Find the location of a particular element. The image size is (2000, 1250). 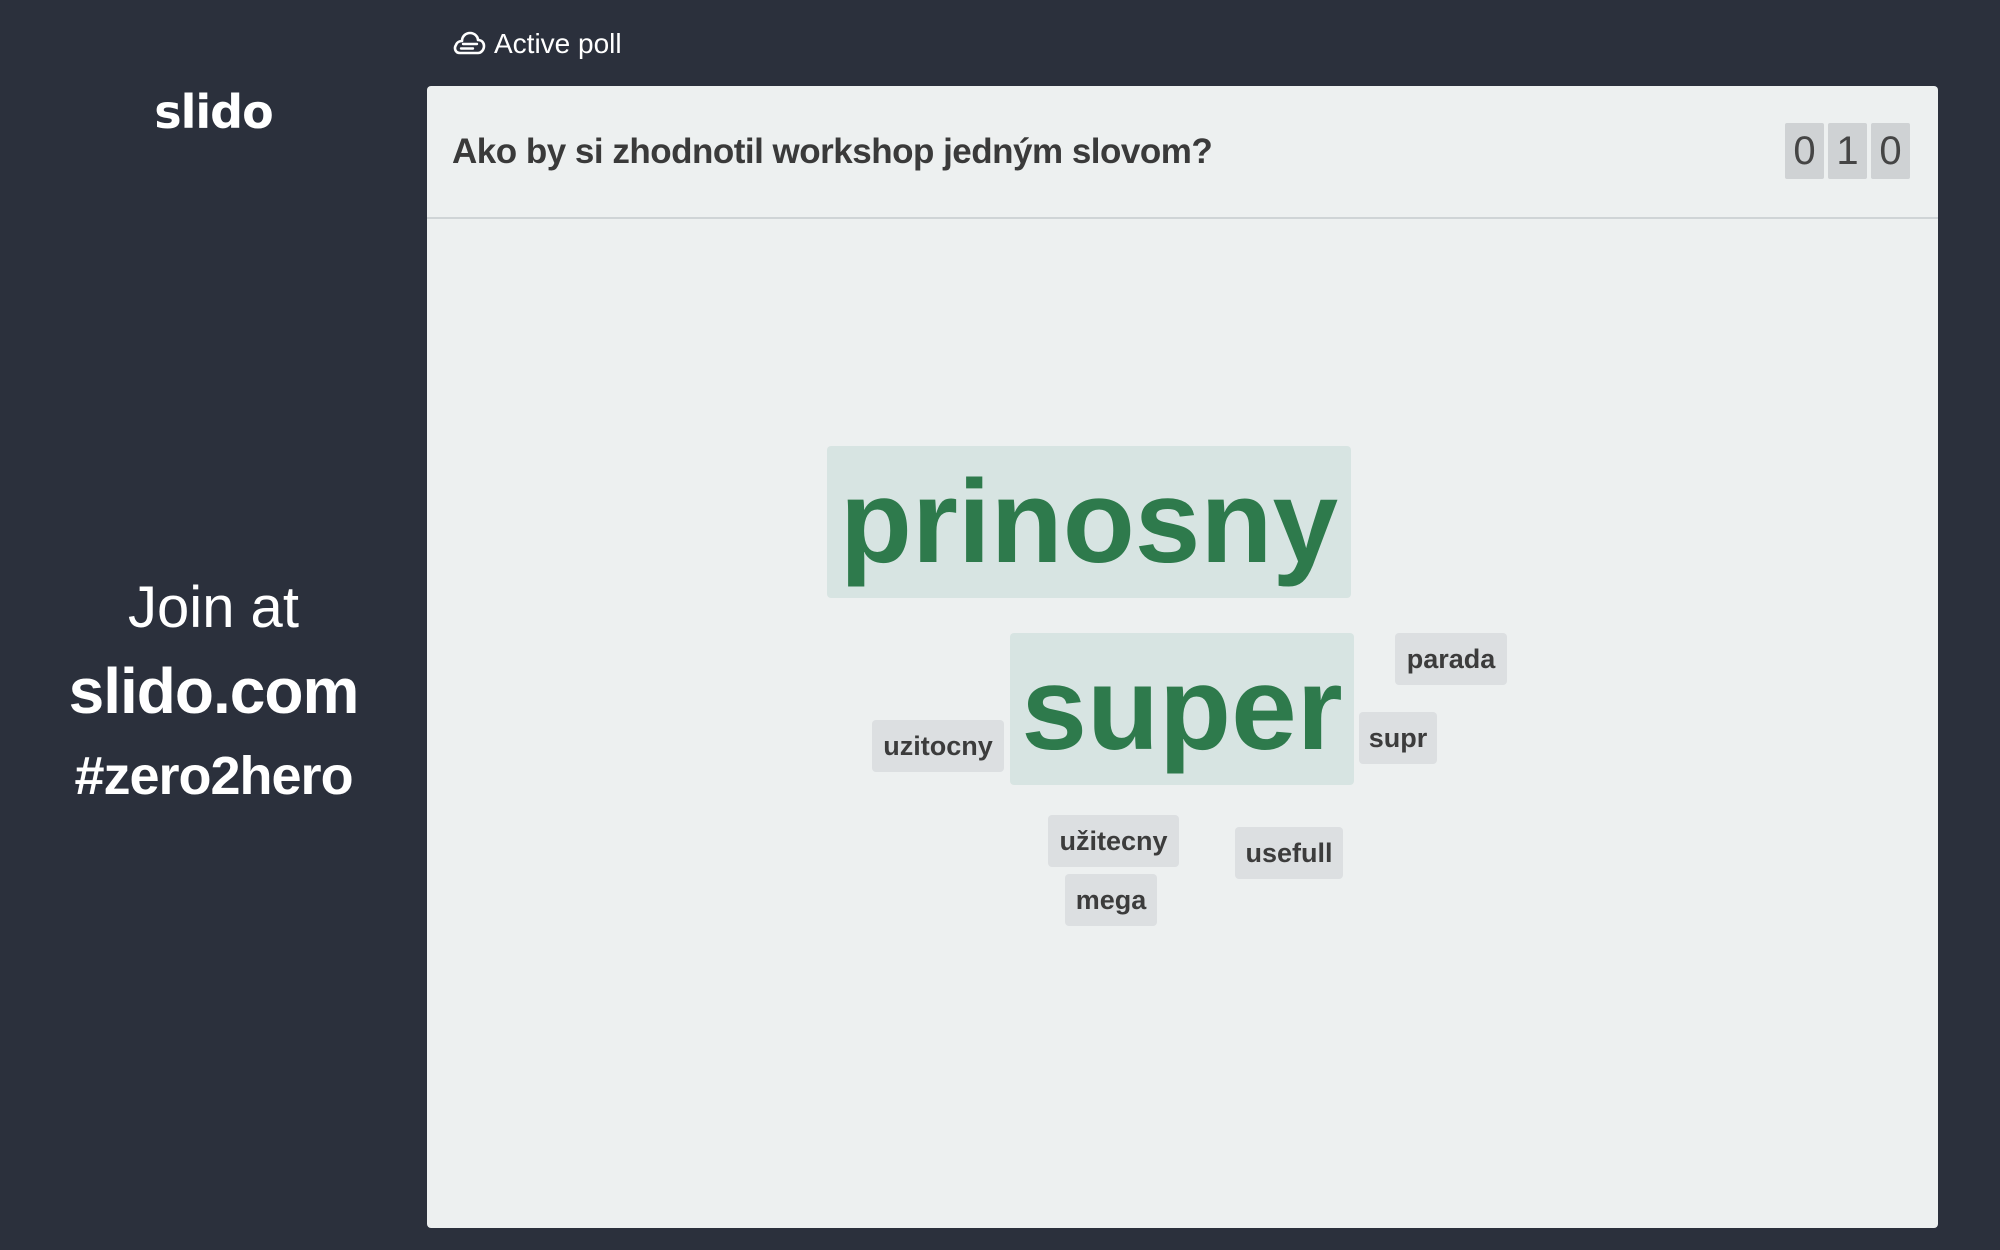

word-cloud-word: uzitocny is located at coordinates (938, 746).